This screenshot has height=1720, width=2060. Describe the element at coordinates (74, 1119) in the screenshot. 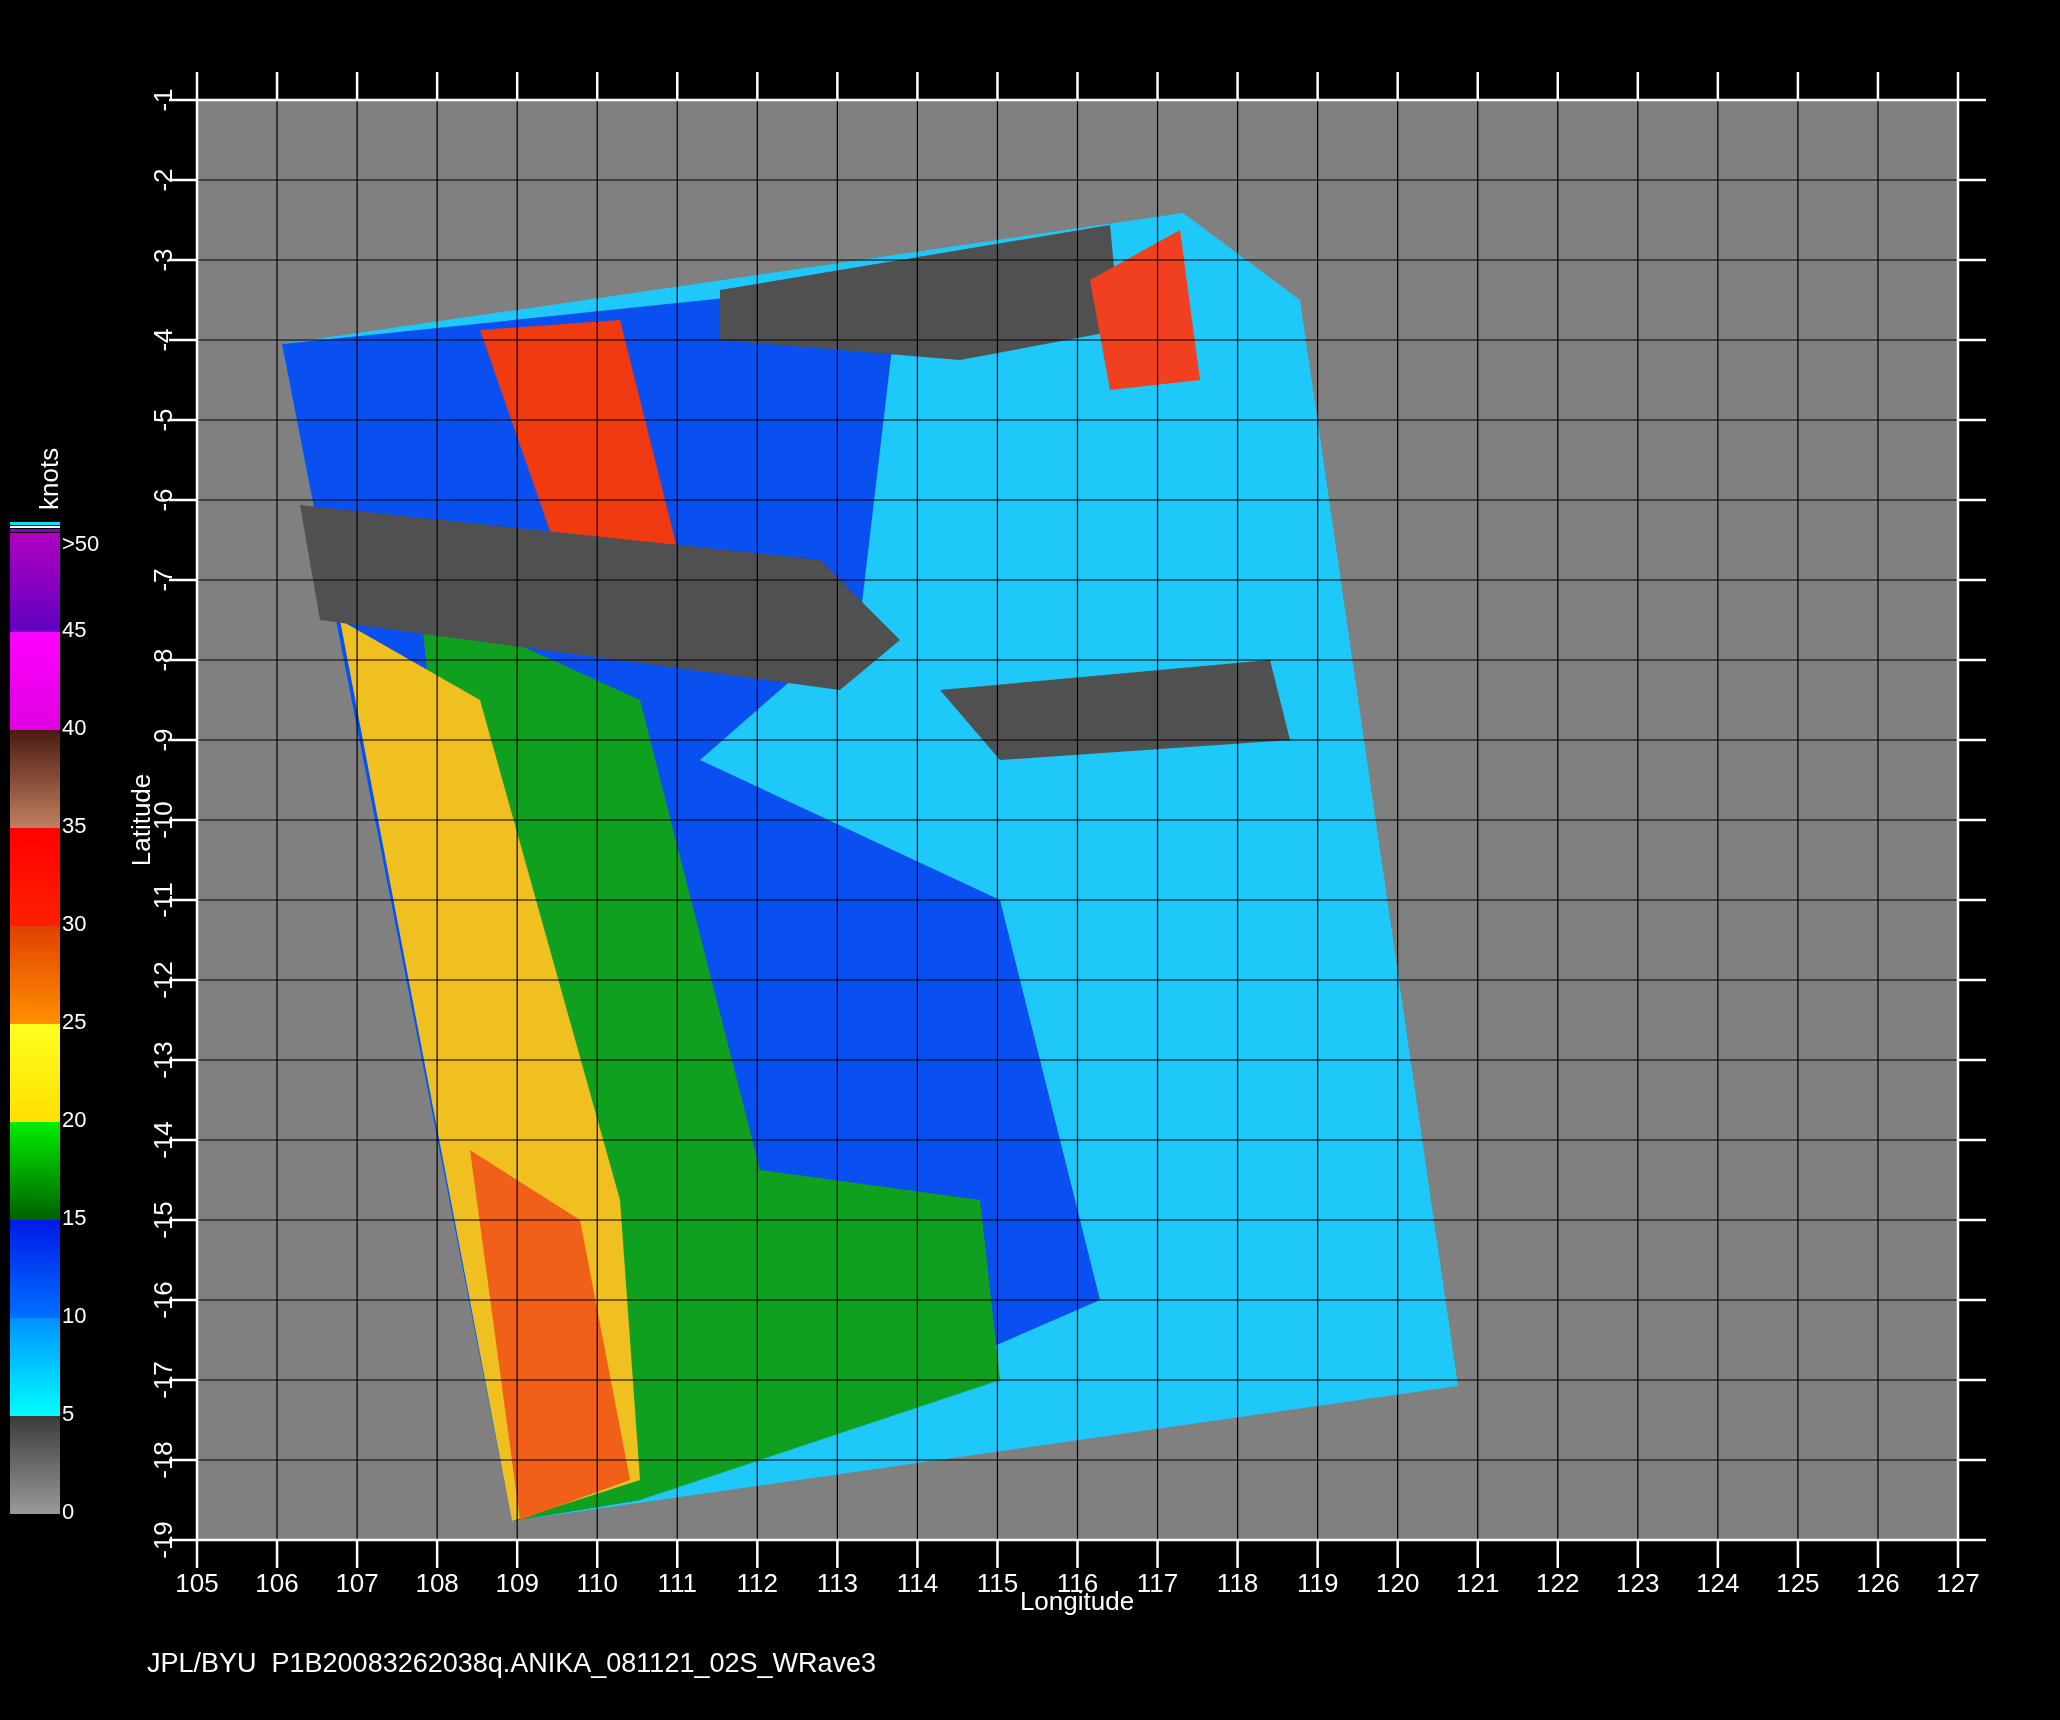

I see `colorbar-label: 20` at that location.